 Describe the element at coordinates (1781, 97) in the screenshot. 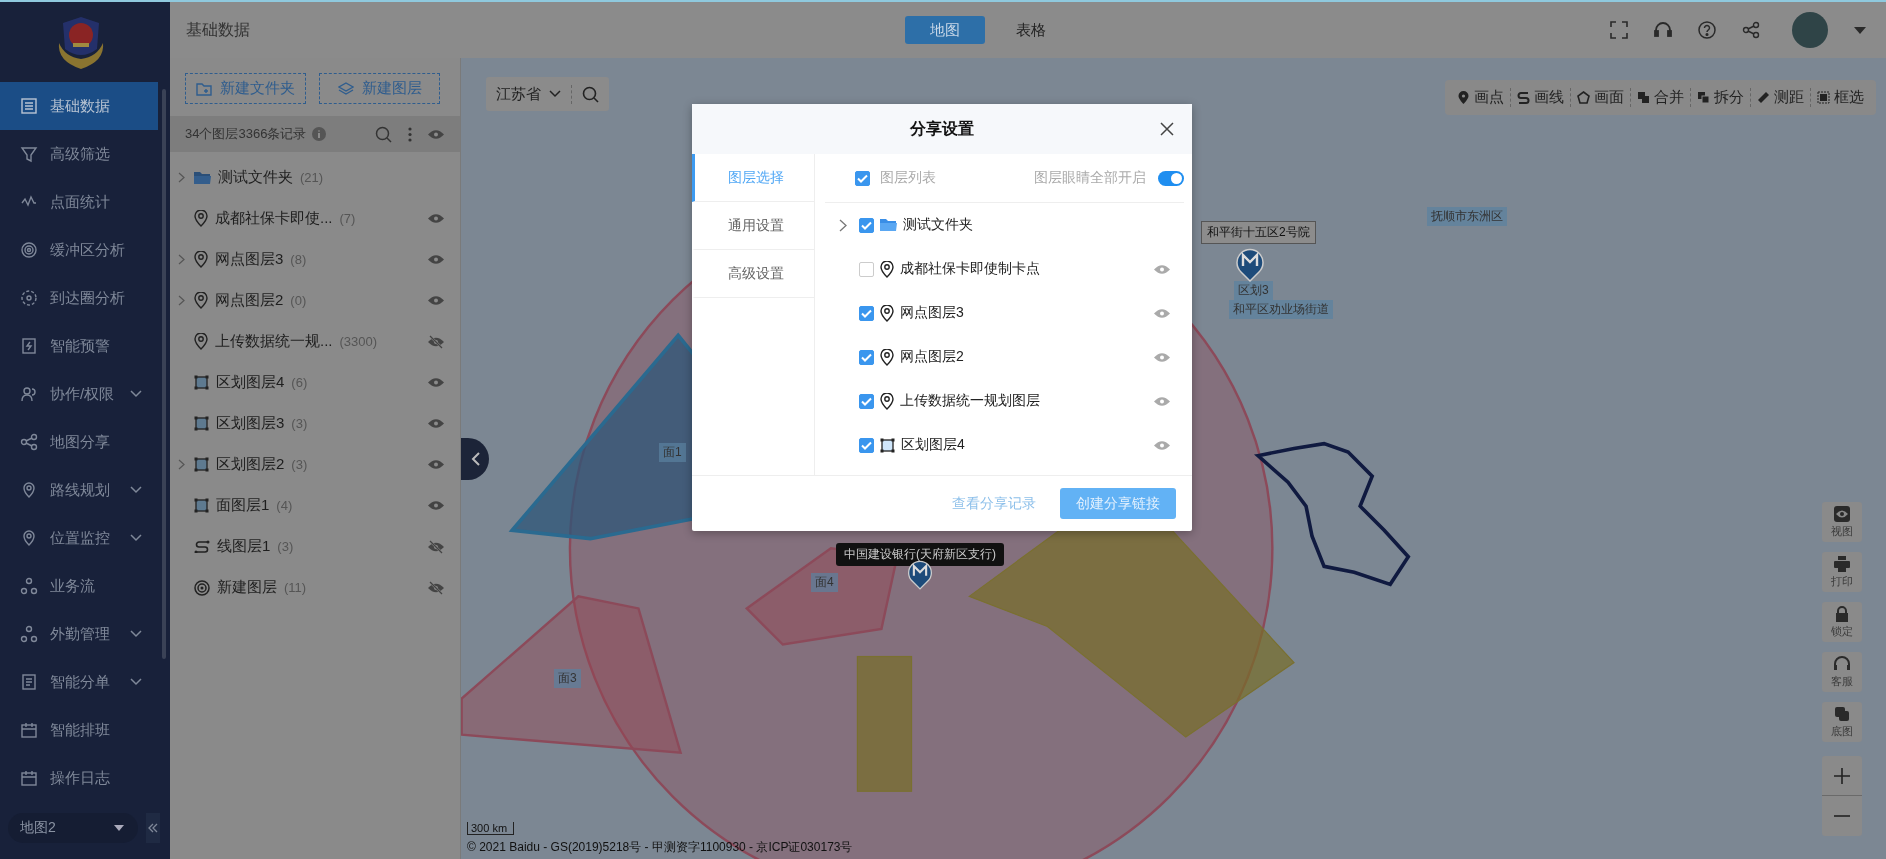

I see `draw-tool-button: 测距` at that location.